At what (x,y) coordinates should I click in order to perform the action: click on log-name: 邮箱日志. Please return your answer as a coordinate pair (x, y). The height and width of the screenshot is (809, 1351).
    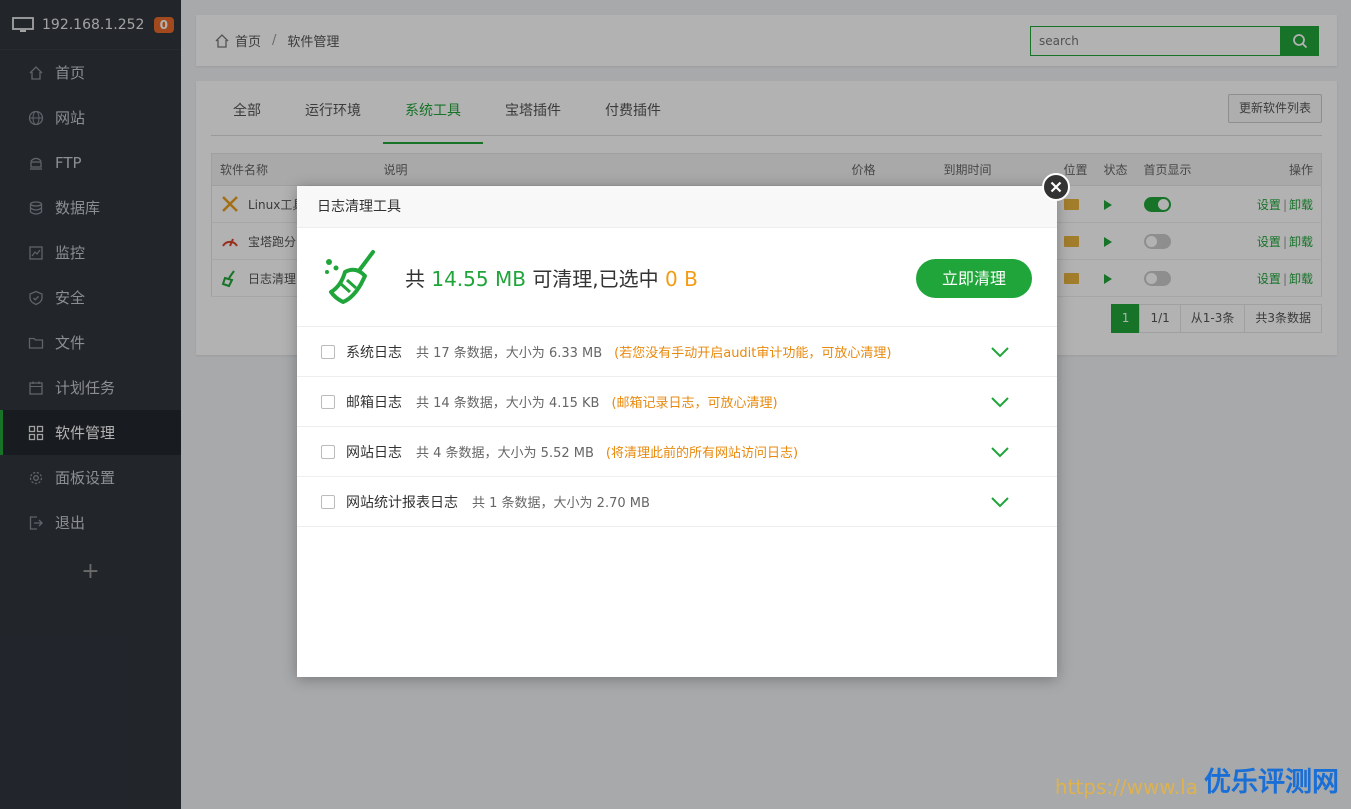
    Looking at the image, I should click on (374, 402).